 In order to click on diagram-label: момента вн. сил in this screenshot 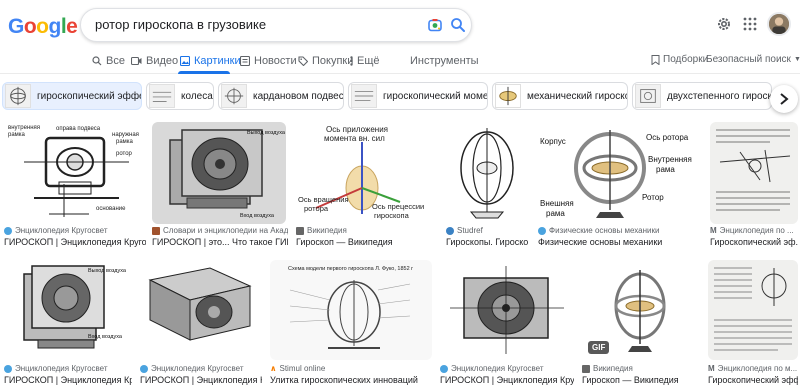, I will do `click(354, 138)`.